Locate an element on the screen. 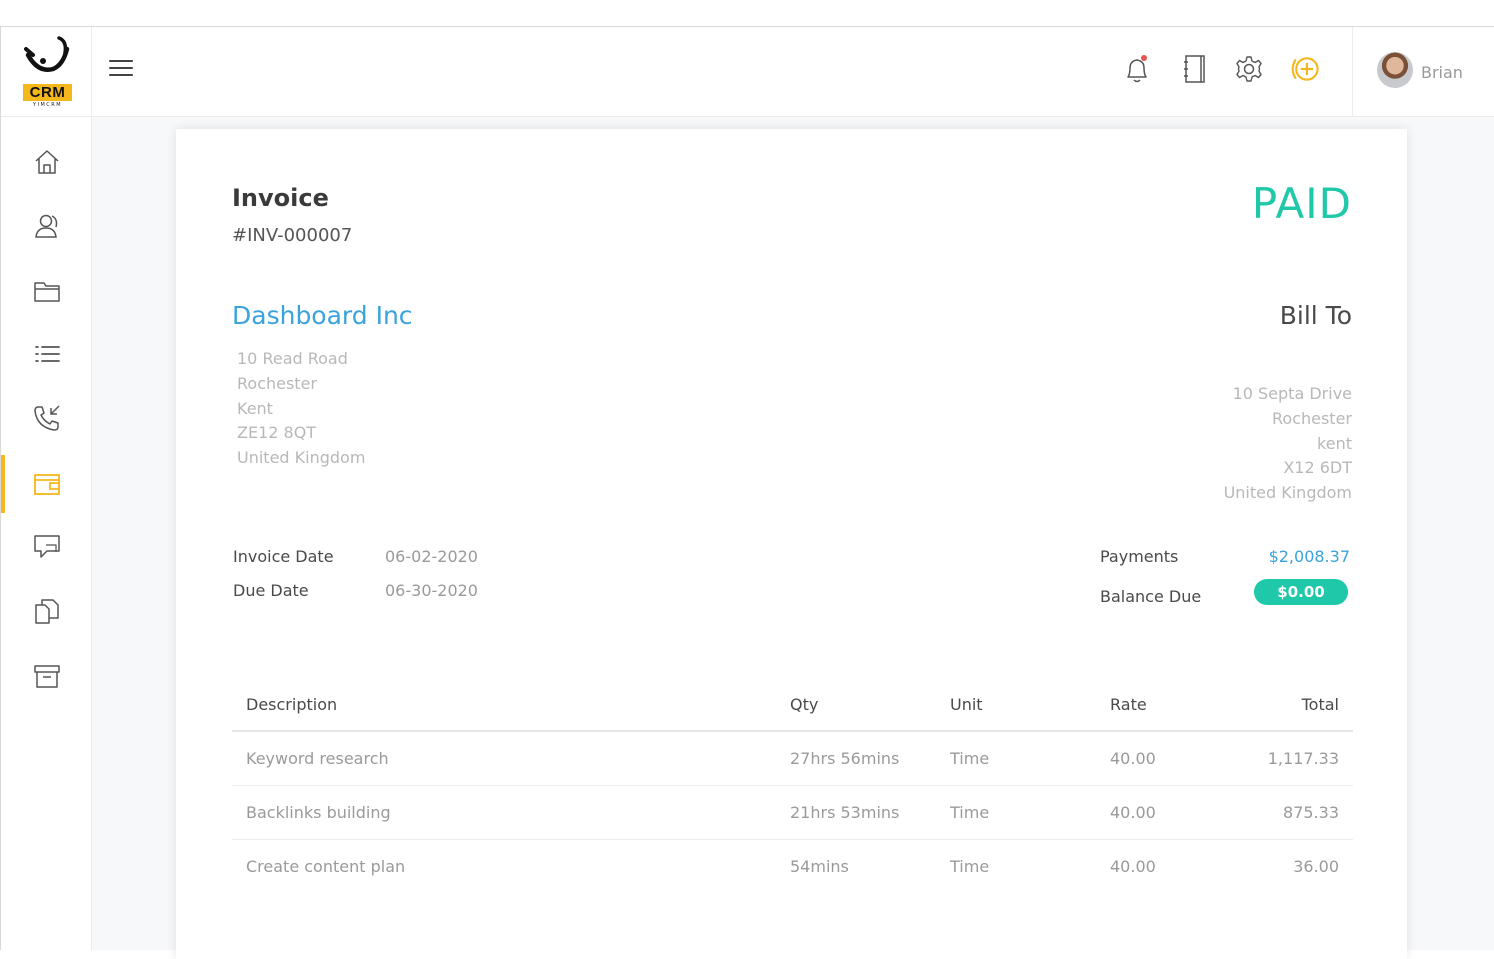 The height and width of the screenshot is (959, 1494). balance-due-label: Balance Due is located at coordinates (1151, 596).